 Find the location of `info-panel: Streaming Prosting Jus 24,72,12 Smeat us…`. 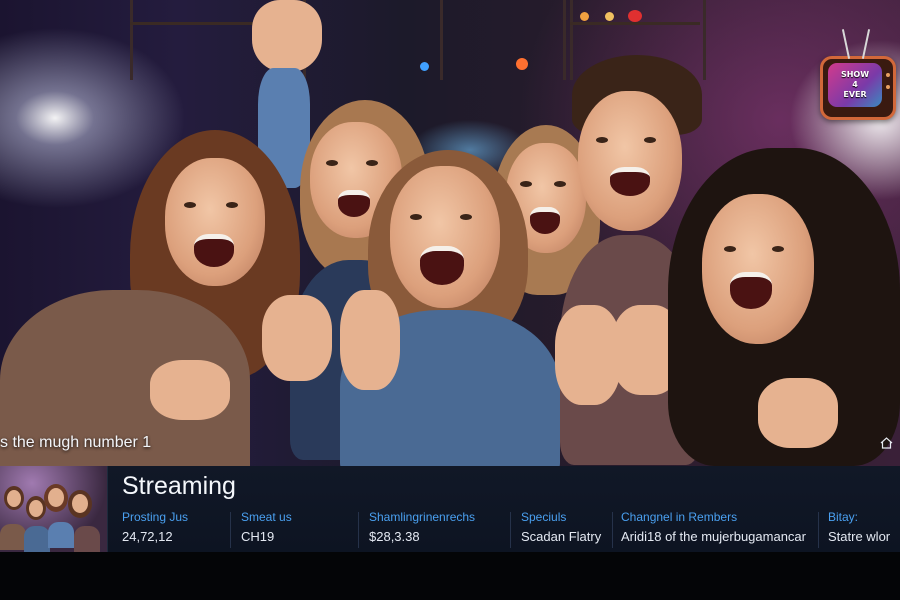

info-panel: Streaming Prosting Jus 24,72,12 Smeat us… is located at coordinates (450, 509).